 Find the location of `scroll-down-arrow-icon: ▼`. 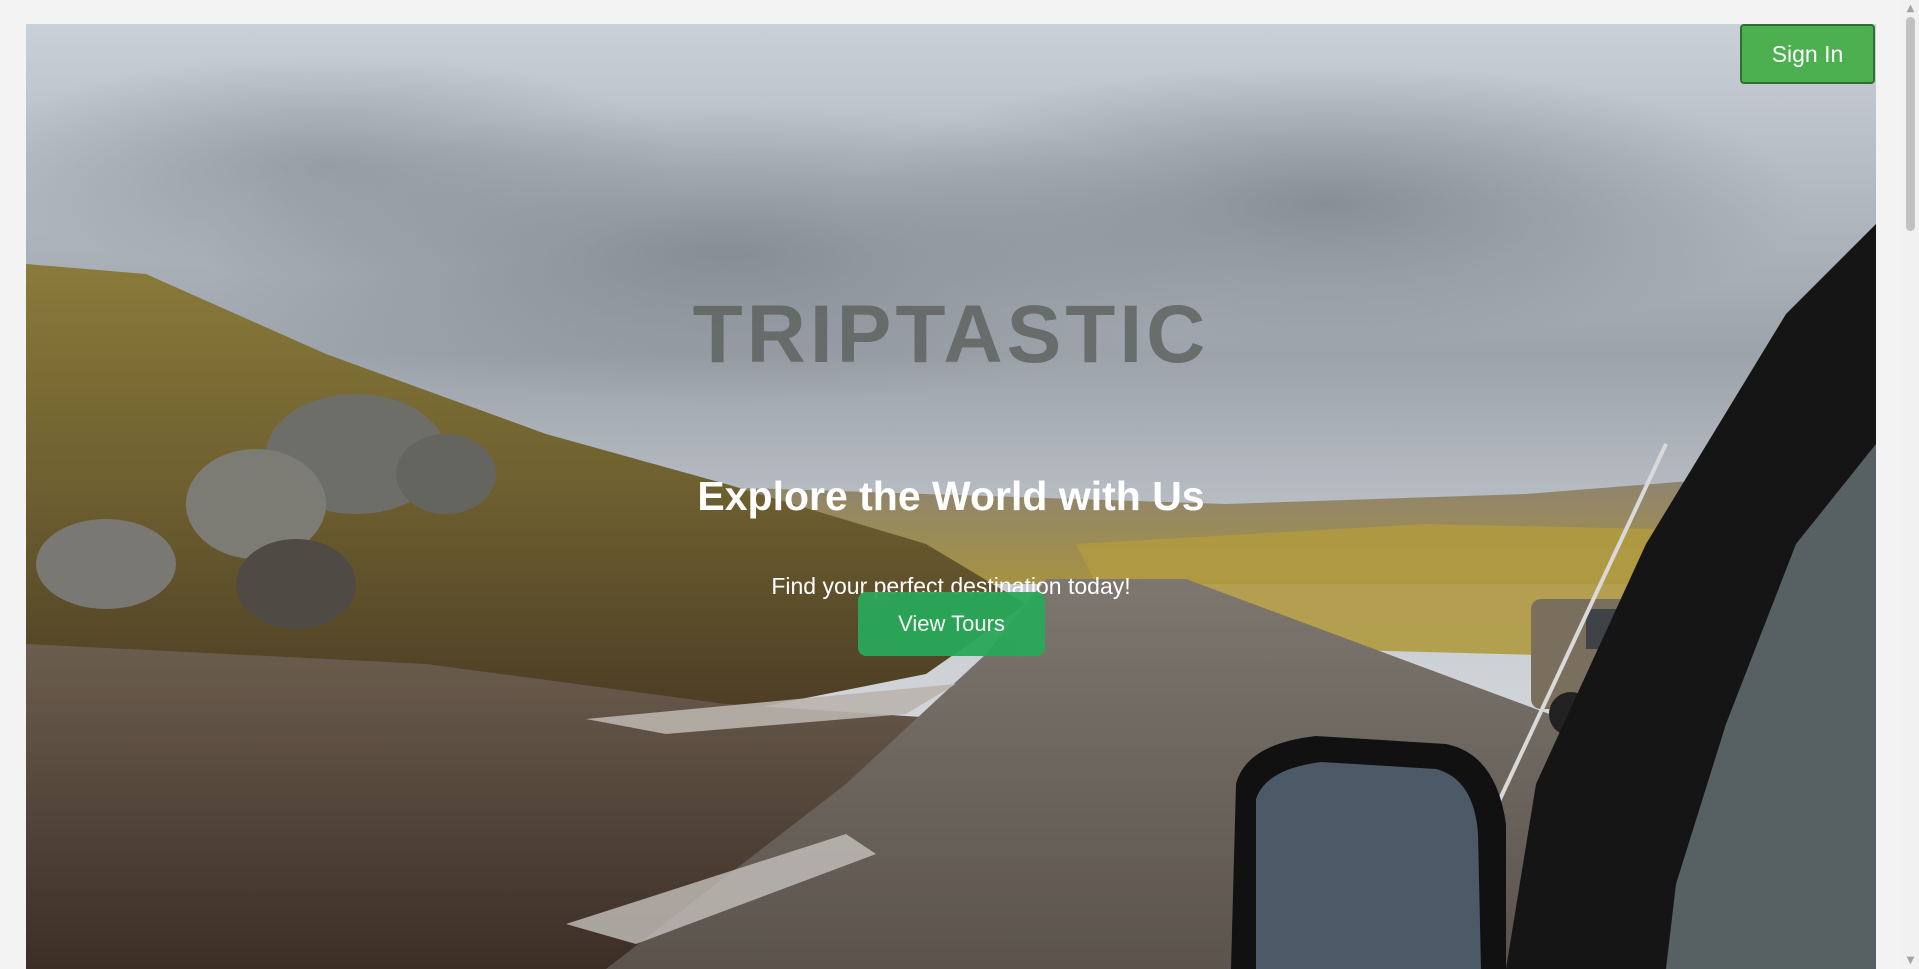

scroll-down-arrow-icon: ▼ is located at coordinates (1910, 960).